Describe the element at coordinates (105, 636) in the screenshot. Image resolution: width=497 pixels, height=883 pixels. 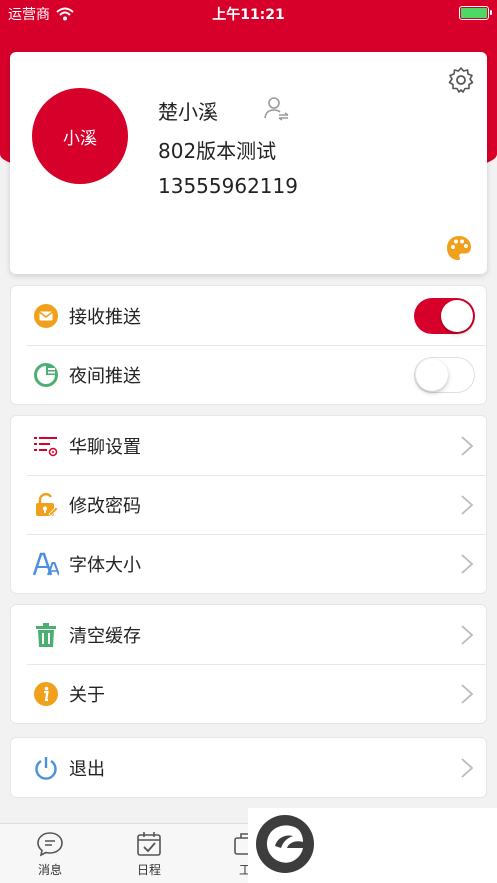
I see `clear-cache-label: 清空缓存` at that location.